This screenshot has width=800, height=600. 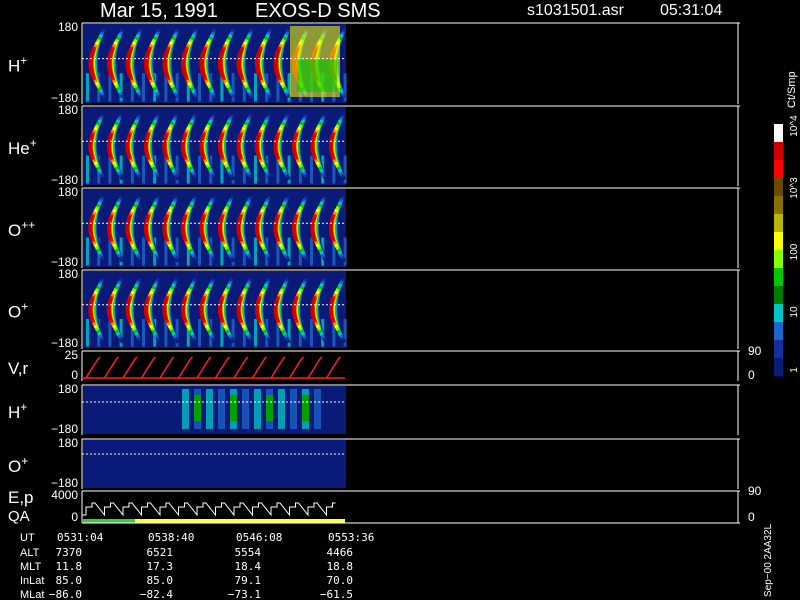 What do you see at coordinates (340, 566) in the screenshot?
I see `footer-cell: 18.8` at bounding box center [340, 566].